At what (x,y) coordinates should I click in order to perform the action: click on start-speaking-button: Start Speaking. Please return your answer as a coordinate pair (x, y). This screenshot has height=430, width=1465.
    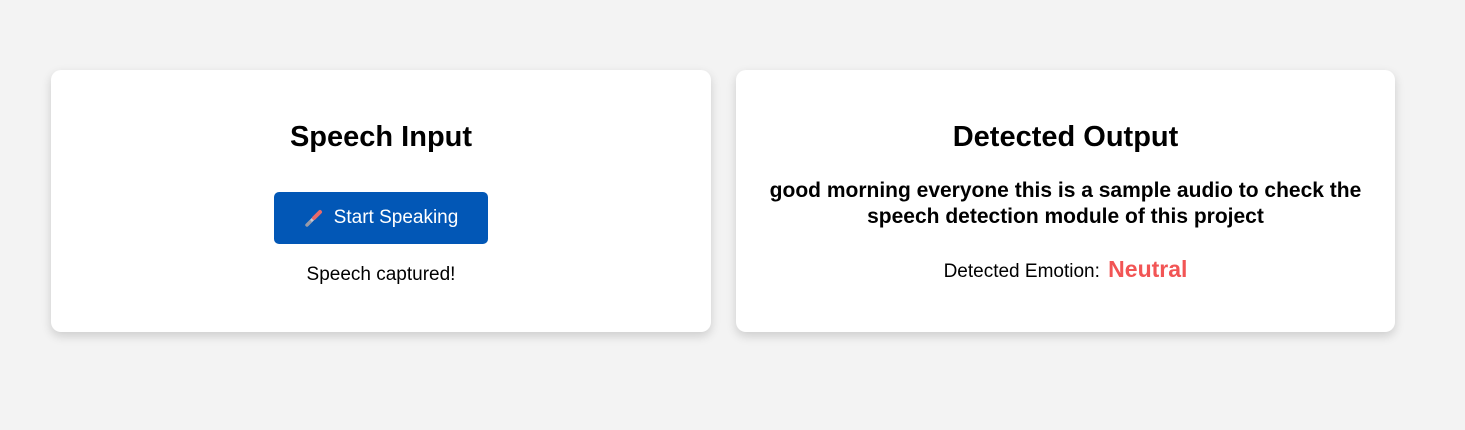
    Looking at the image, I should click on (381, 218).